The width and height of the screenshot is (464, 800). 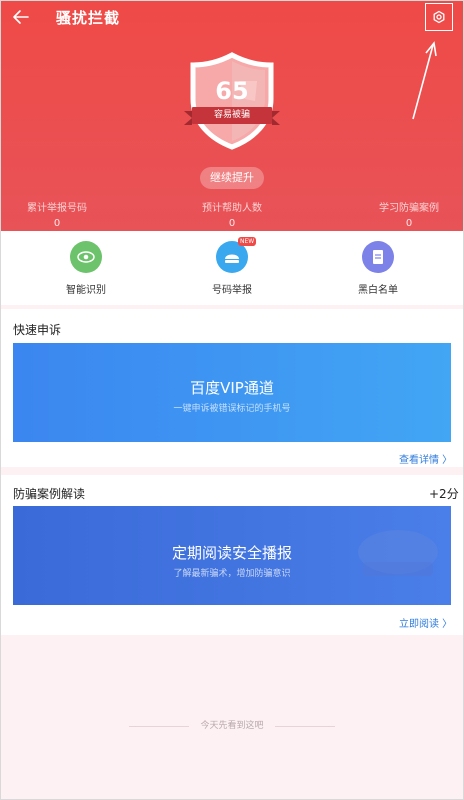 What do you see at coordinates (232, 91) in the screenshot?
I see `security-score: 65` at bounding box center [232, 91].